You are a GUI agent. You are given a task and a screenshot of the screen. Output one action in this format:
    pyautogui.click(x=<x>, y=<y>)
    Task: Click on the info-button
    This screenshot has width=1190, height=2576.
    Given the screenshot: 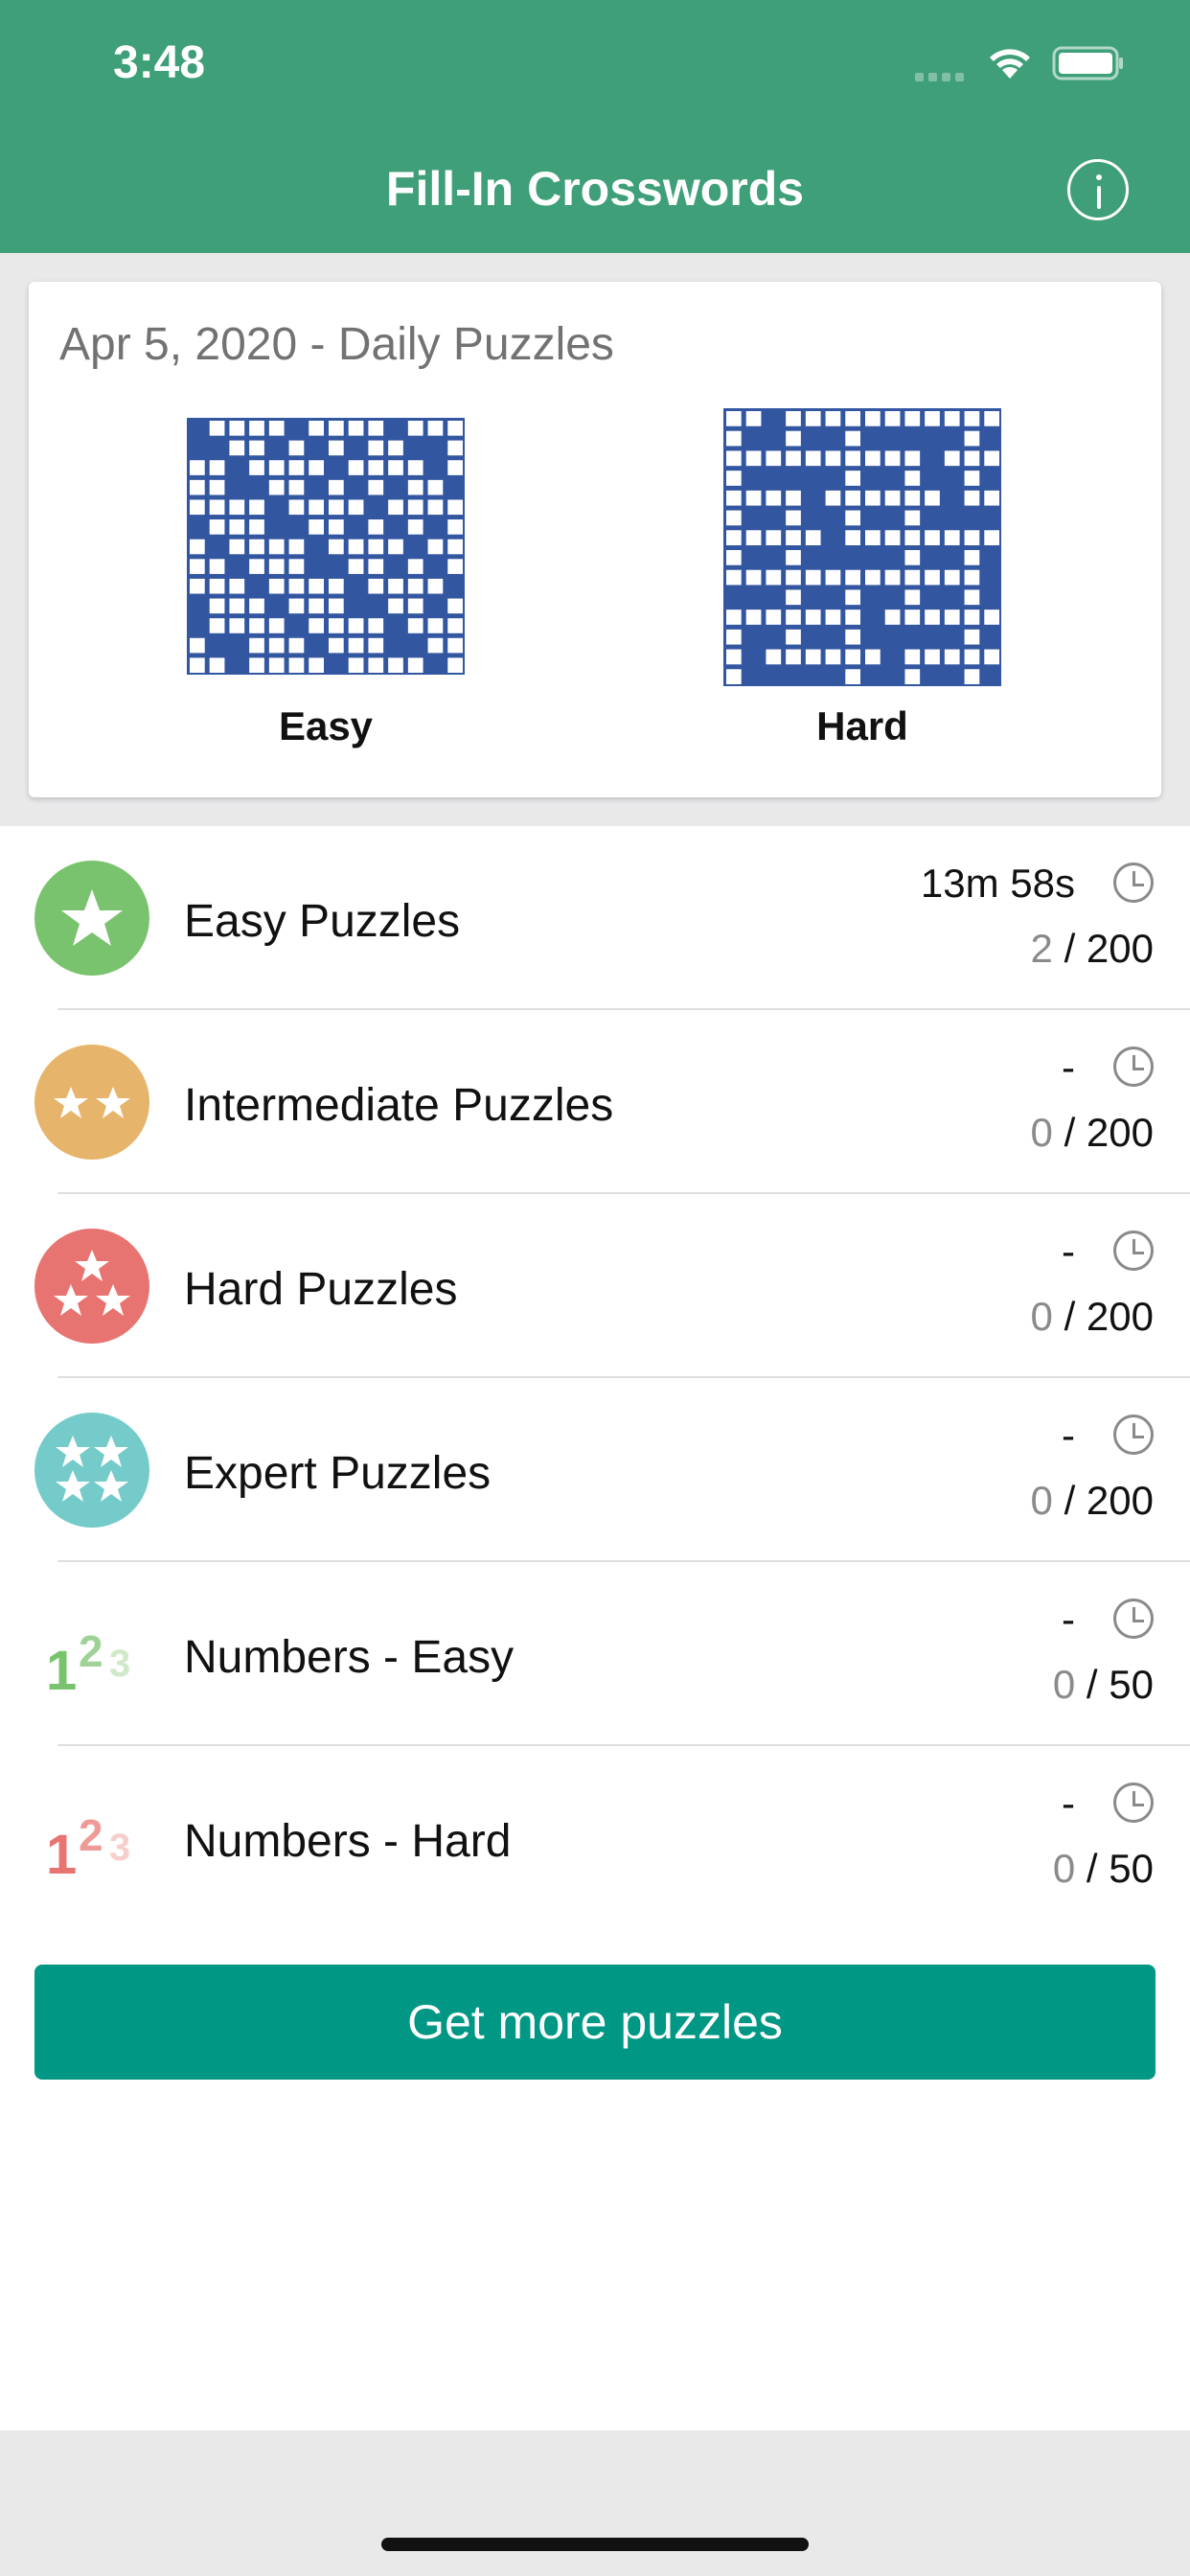 What is the action you would take?
    pyautogui.click(x=1098, y=189)
    